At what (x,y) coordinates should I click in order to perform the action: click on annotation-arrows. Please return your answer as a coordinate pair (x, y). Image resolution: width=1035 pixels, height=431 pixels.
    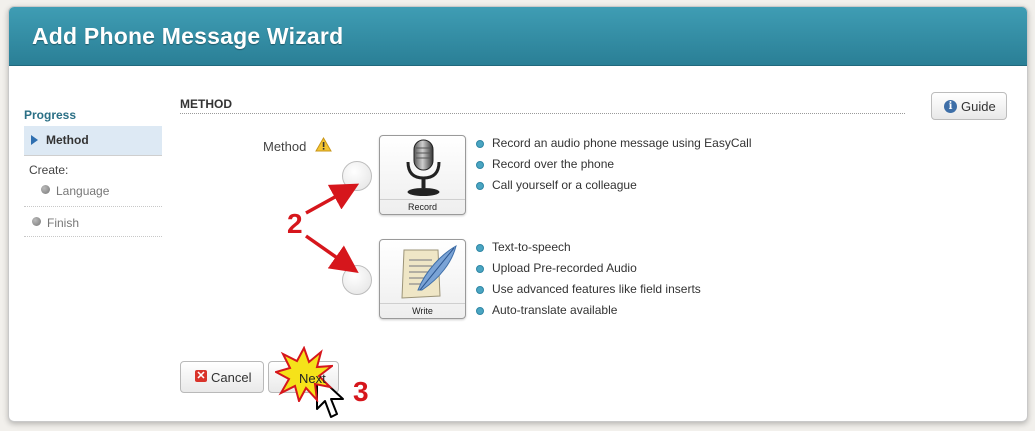
    Looking at the image, I should click on (332, 228).